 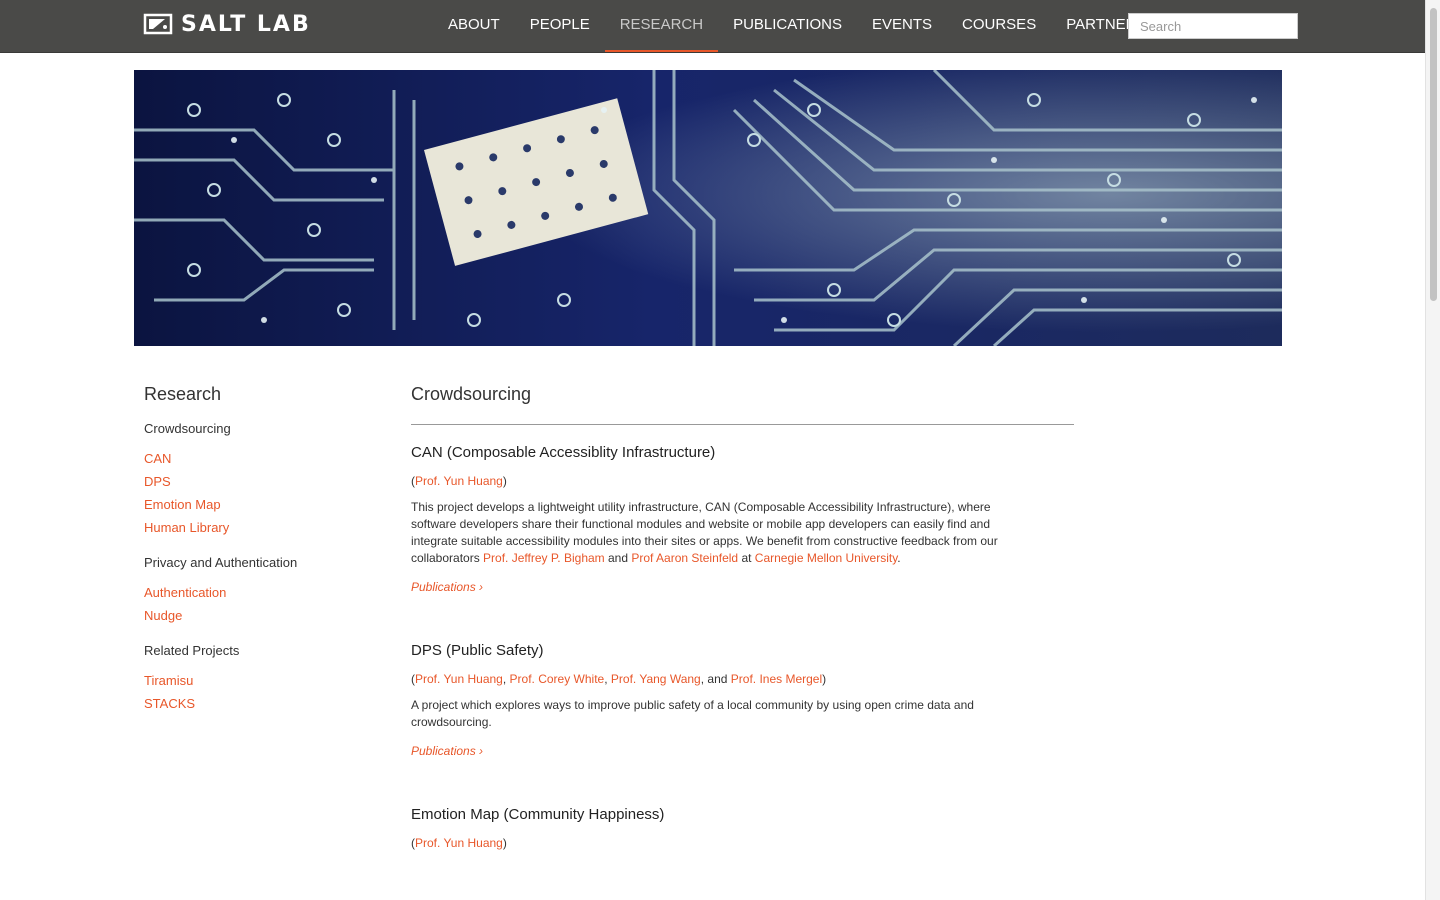 I want to click on nav-courses: COURSES, so click(x=999, y=26).